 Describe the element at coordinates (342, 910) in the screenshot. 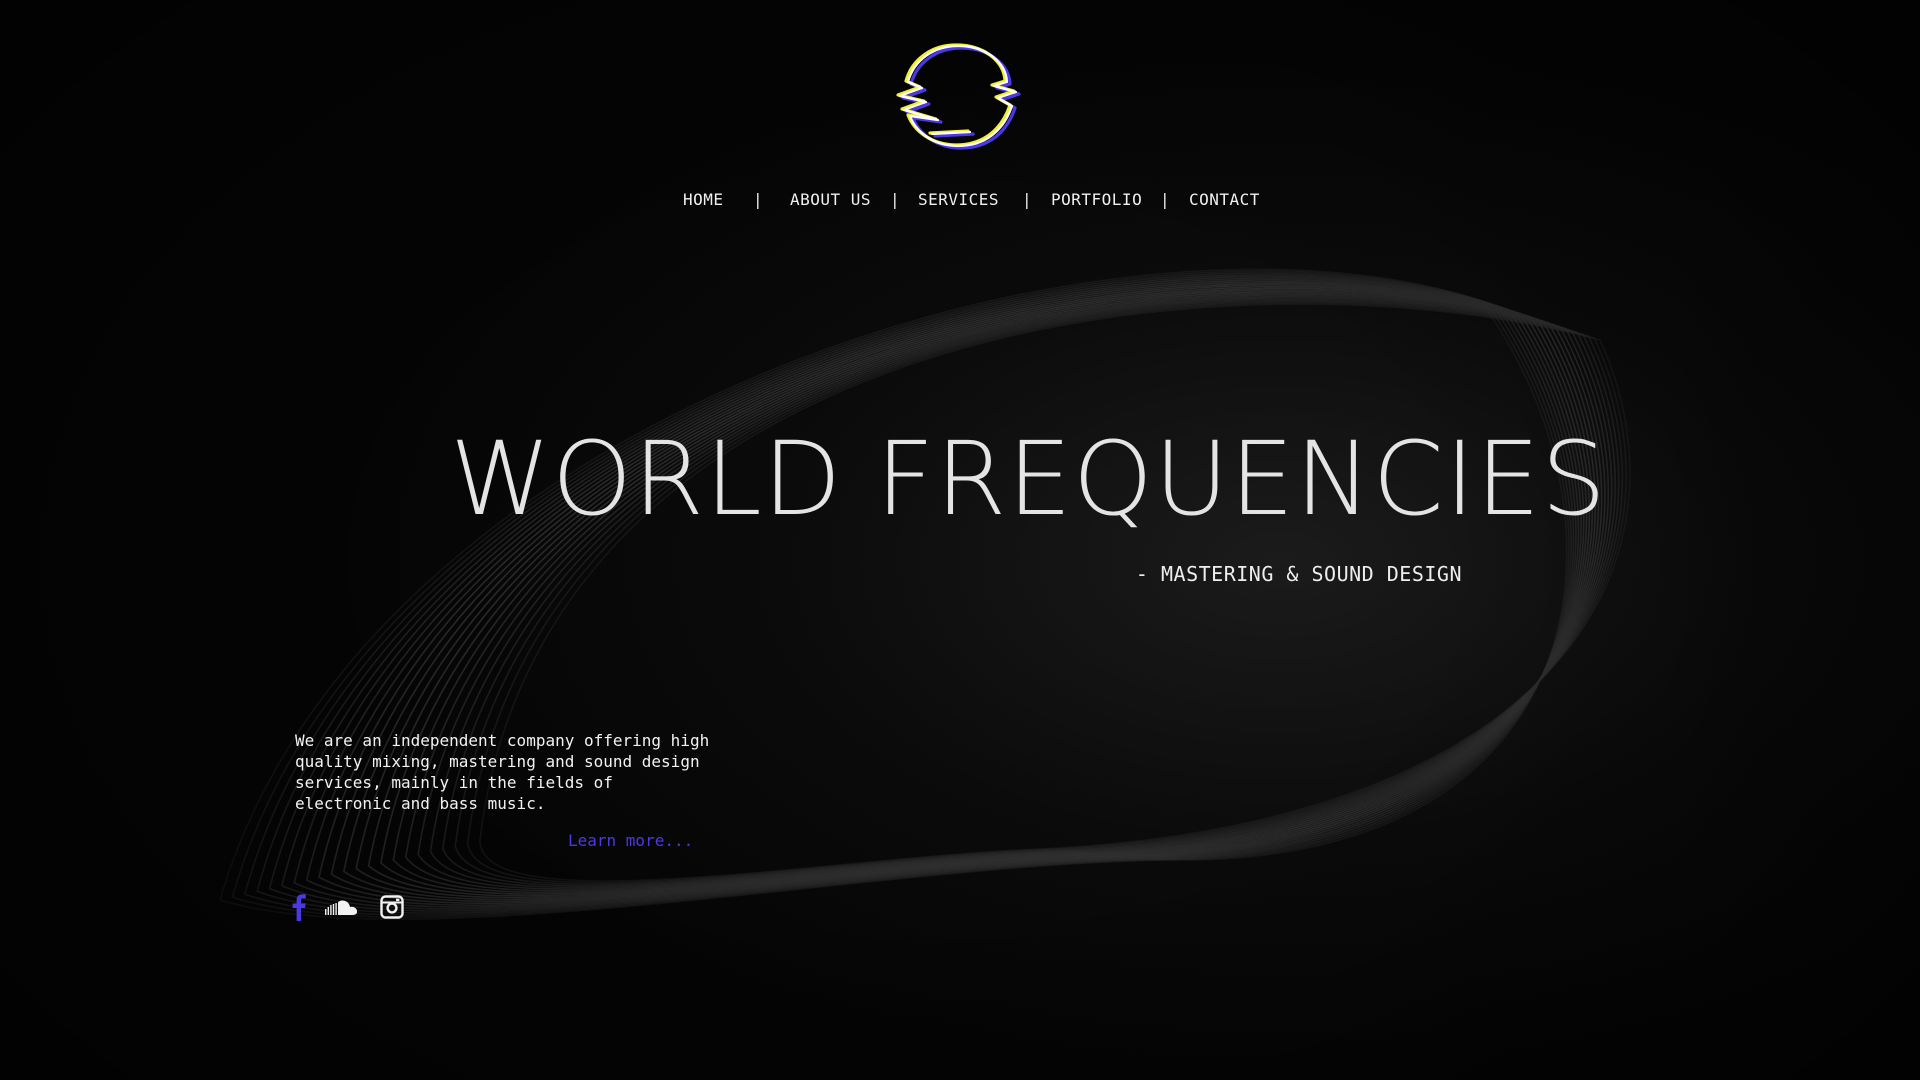

I see `soundcloud-icon` at that location.